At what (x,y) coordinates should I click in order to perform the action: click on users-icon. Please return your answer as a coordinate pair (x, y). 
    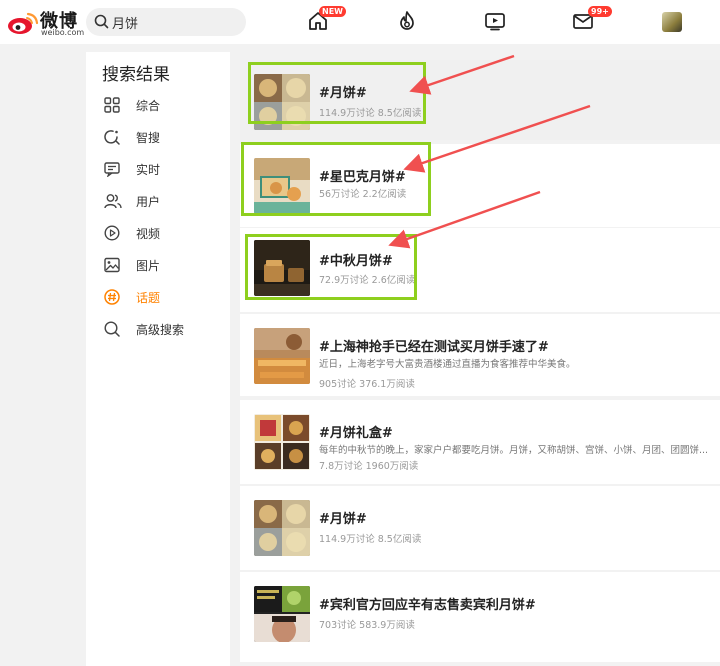
    Looking at the image, I should click on (113, 201).